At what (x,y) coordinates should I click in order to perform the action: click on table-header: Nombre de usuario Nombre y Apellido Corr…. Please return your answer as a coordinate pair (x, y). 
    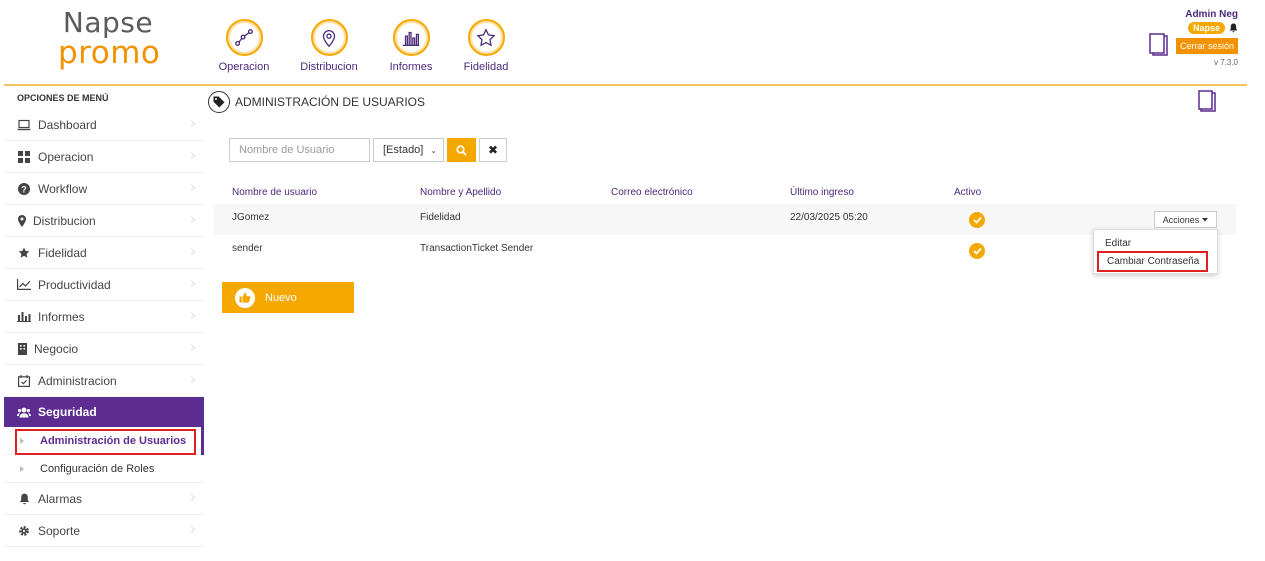
    Looking at the image, I should click on (725, 192).